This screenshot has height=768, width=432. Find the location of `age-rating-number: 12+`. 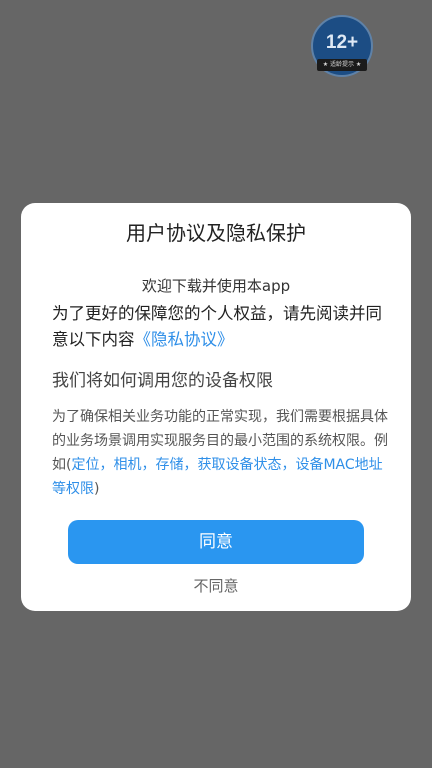

age-rating-number: 12+ is located at coordinates (342, 42).